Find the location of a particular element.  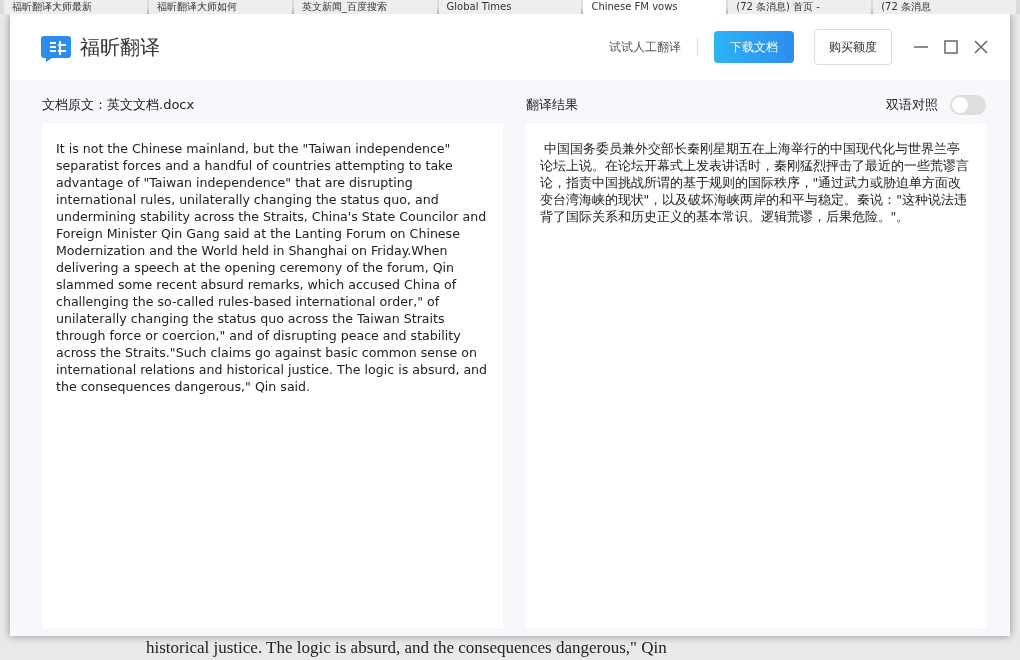

source-label: 文档原文：英文文档.docx is located at coordinates (118, 105).